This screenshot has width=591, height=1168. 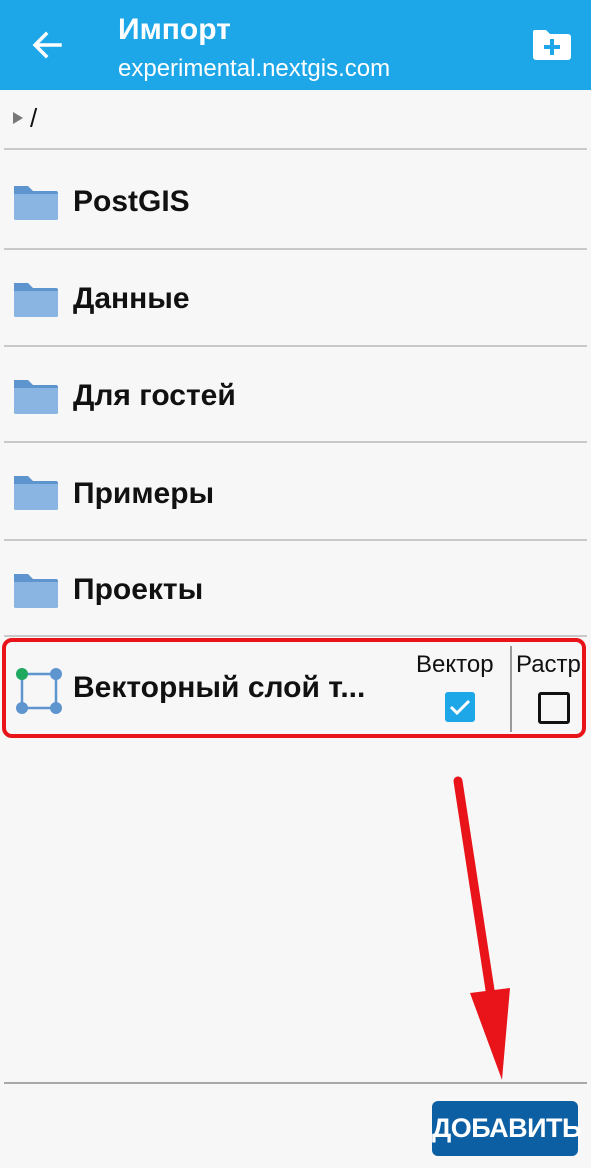 I want to click on vector-layer-icon, so click(x=39, y=691).